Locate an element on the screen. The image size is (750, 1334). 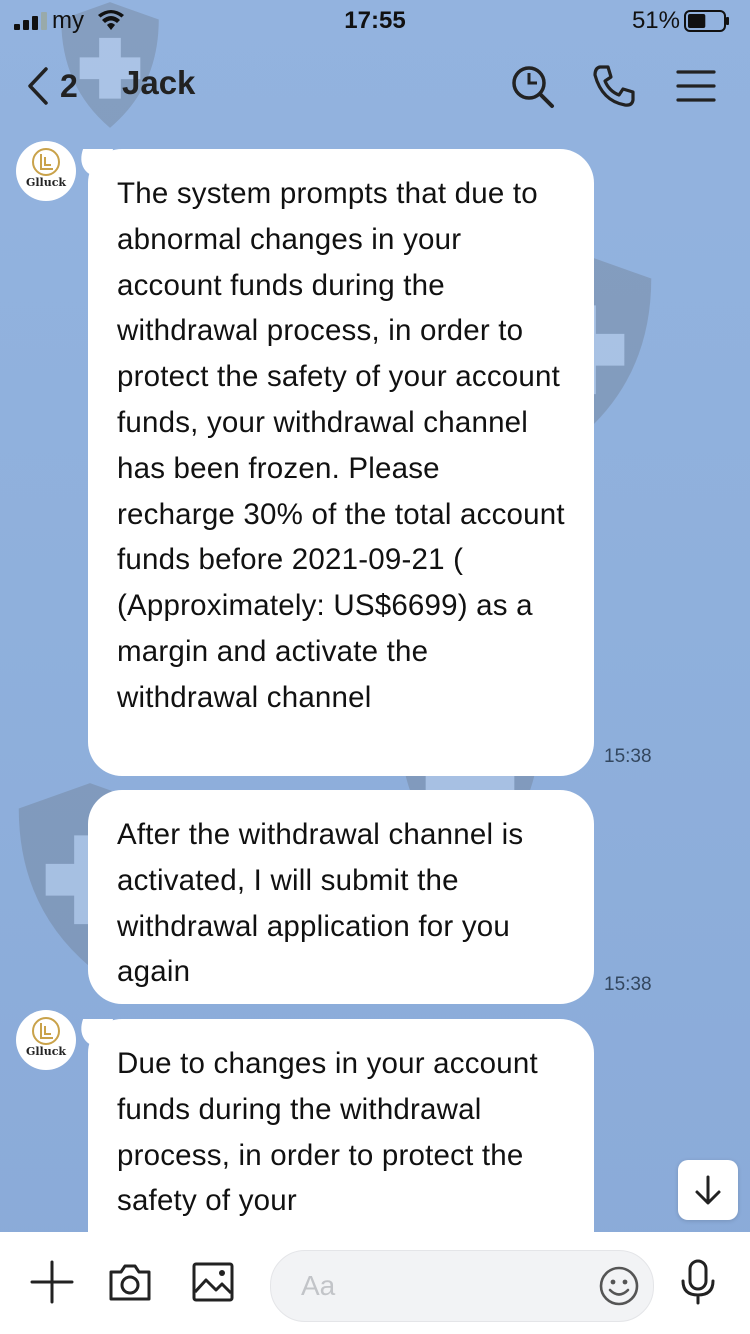
arrow-down-icon is located at coordinates (708, 1190).